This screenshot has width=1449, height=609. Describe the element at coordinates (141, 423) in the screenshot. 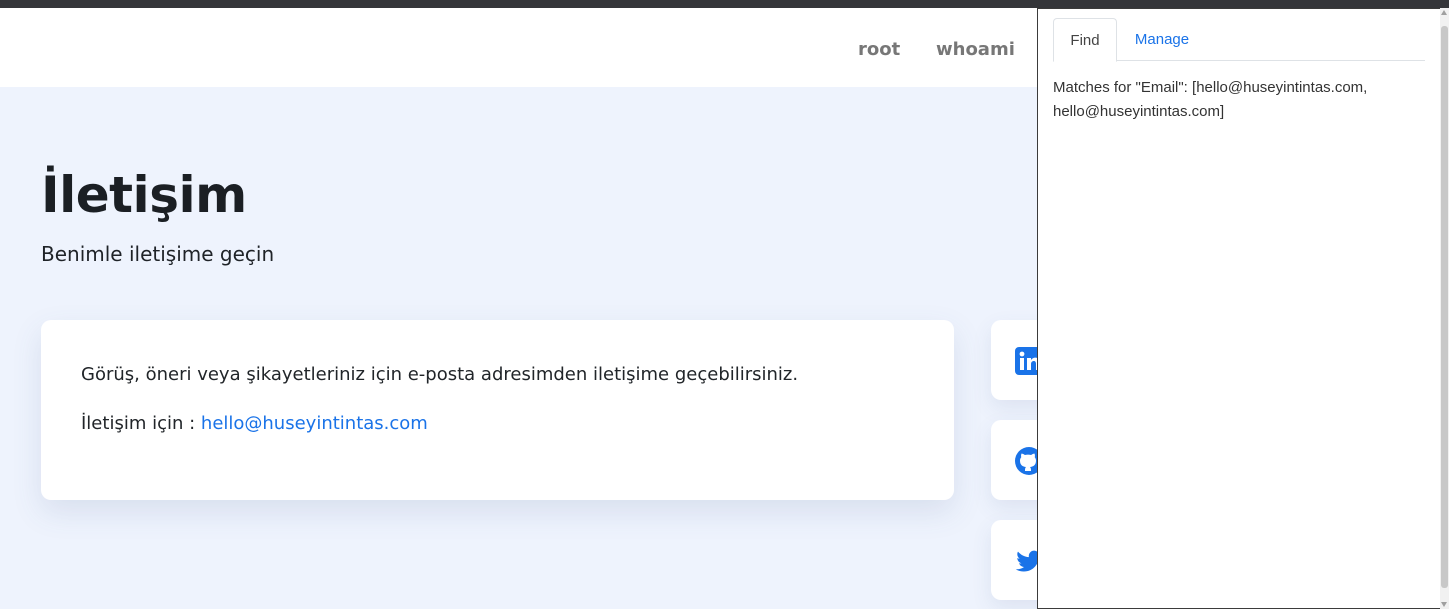

I see `contact-prefix: İletişim için :` at that location.